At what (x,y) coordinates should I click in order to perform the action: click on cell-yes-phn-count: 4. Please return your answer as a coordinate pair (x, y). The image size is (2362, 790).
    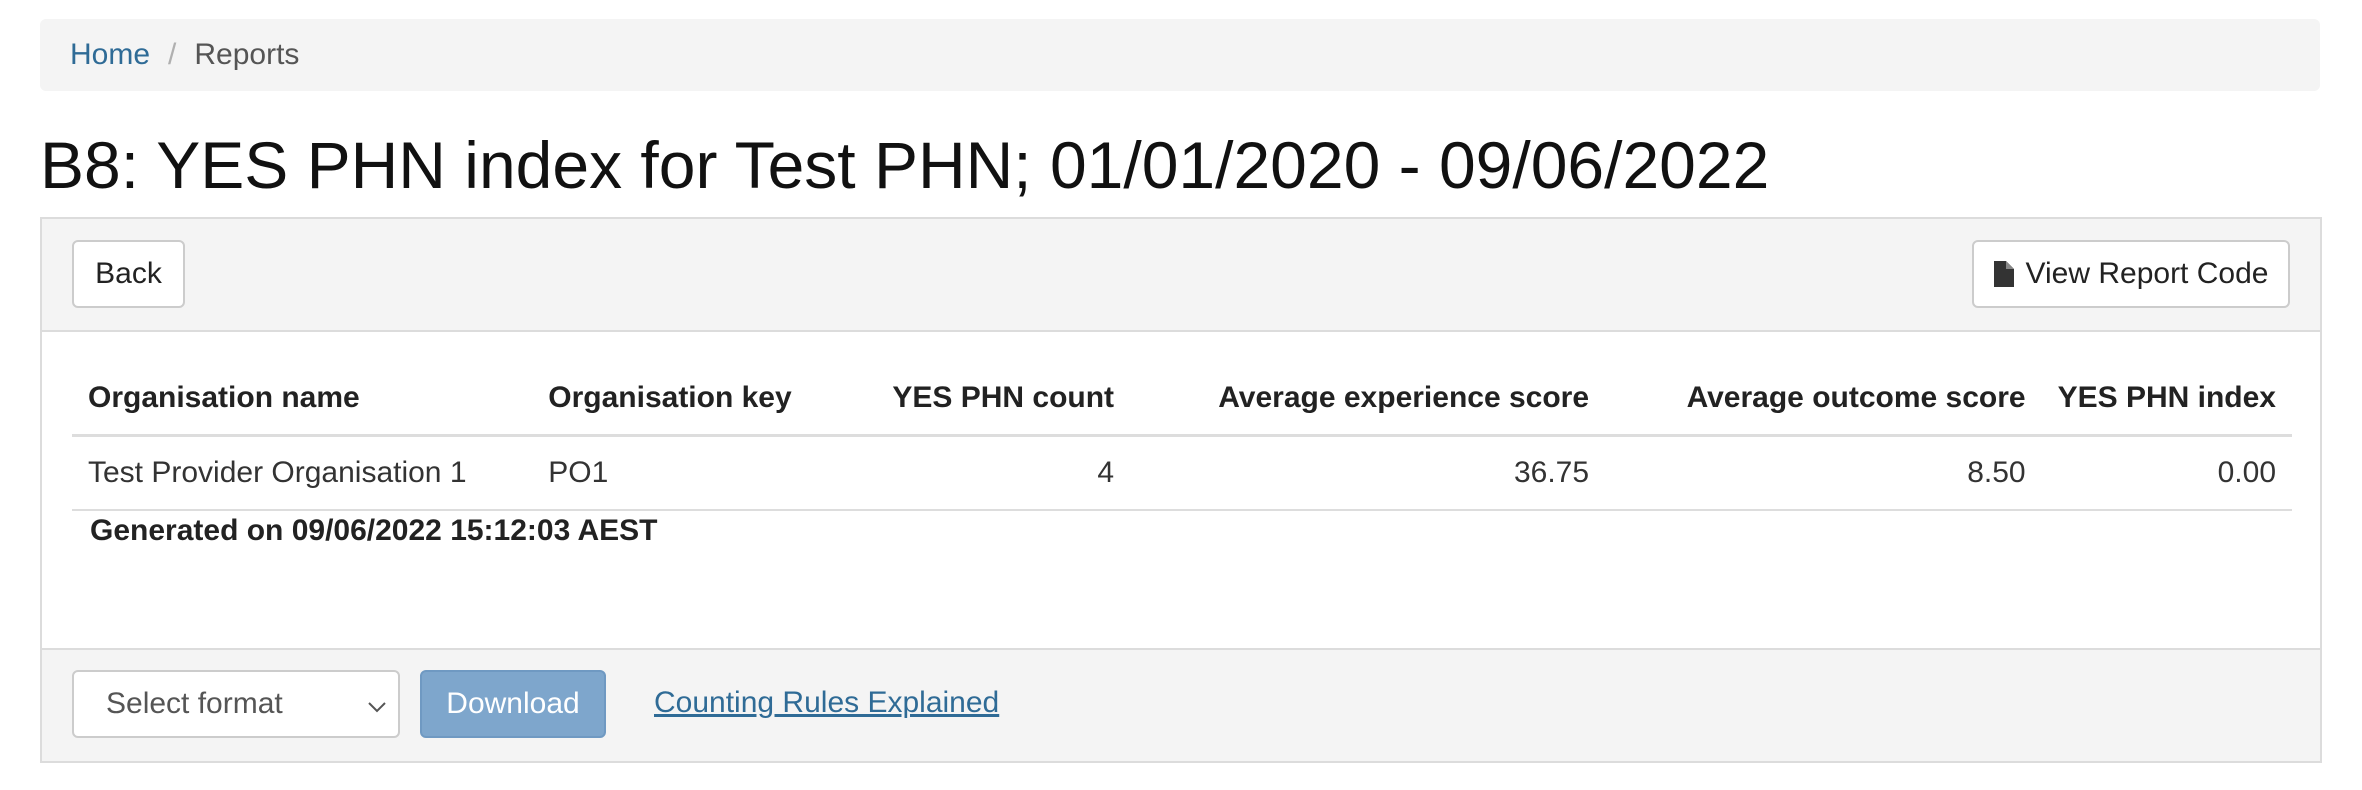
    Looking at the image, I should click on (992, 473).